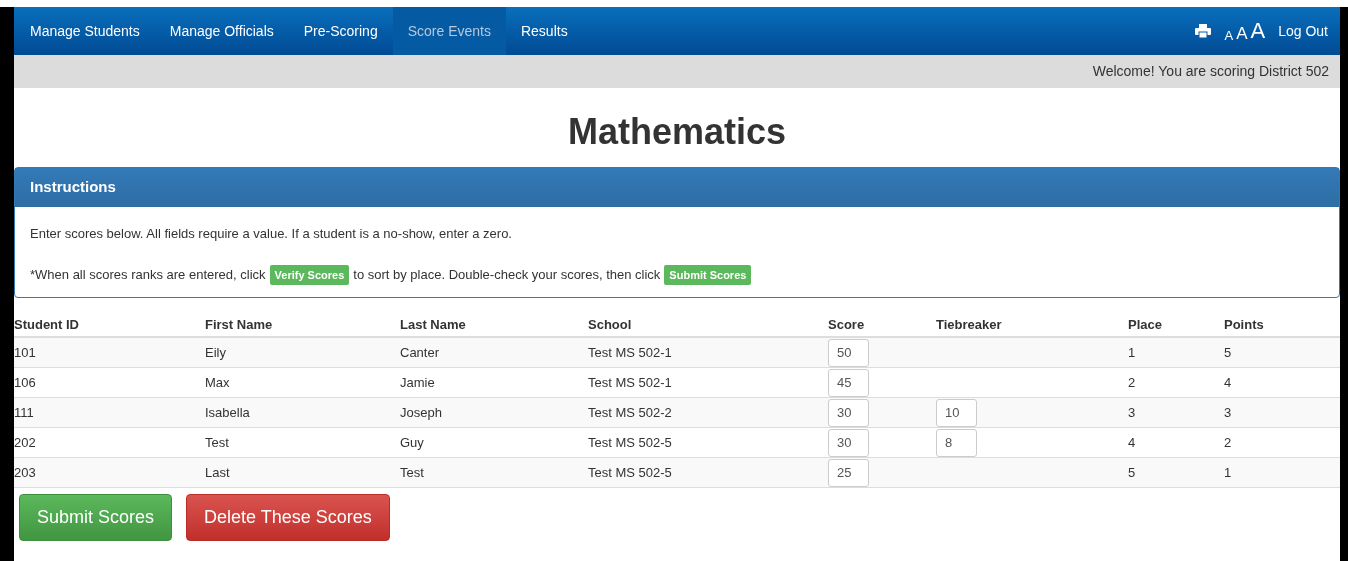  I want to click on table-cell: Max, so click(217, 382).